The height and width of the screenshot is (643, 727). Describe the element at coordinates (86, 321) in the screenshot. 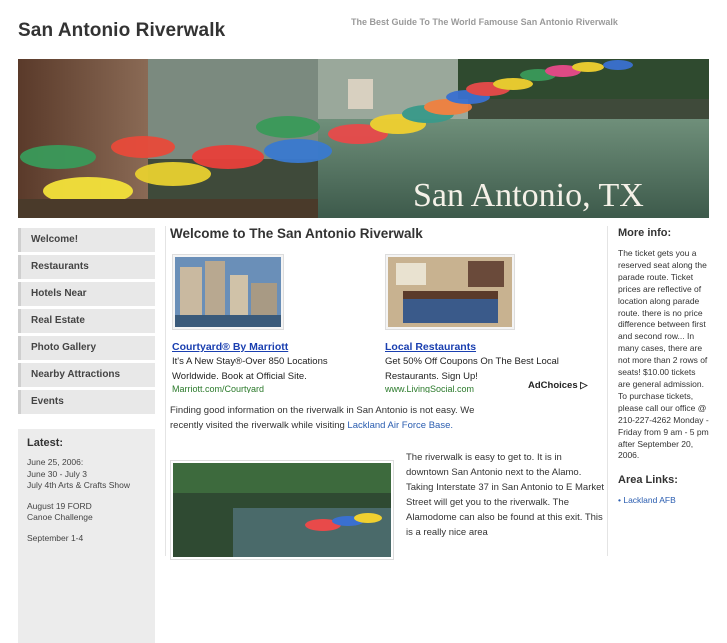

I see `nav-item-real-estate: Real Estate` at that location.